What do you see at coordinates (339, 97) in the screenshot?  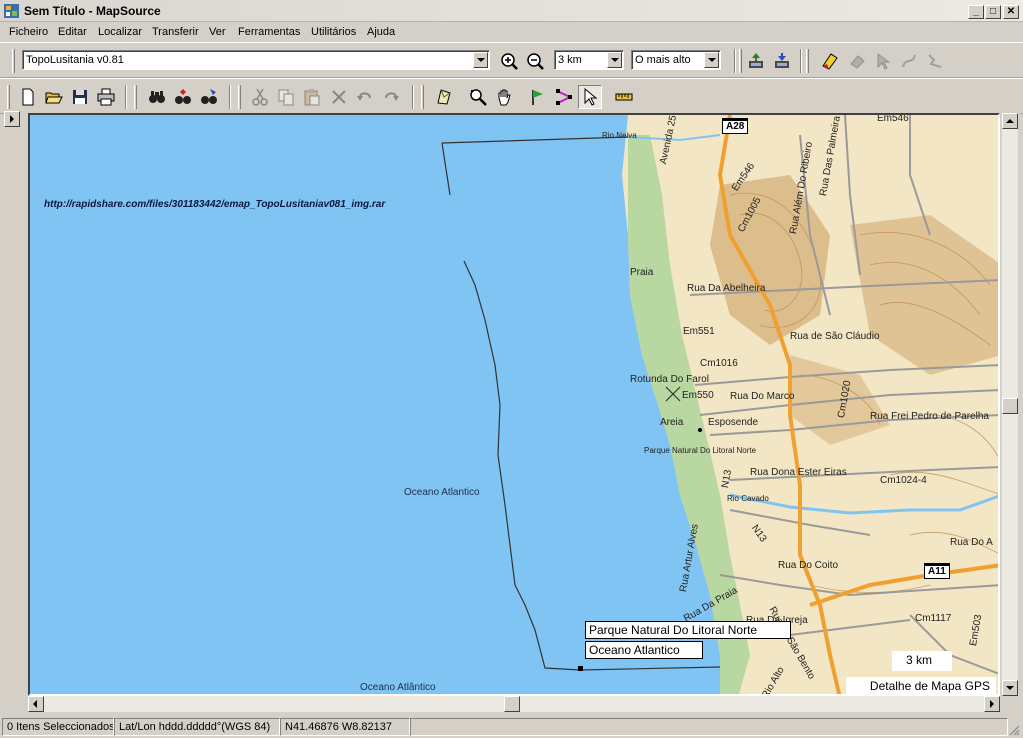 I see `delete-button` at bounding box center [339, 97].